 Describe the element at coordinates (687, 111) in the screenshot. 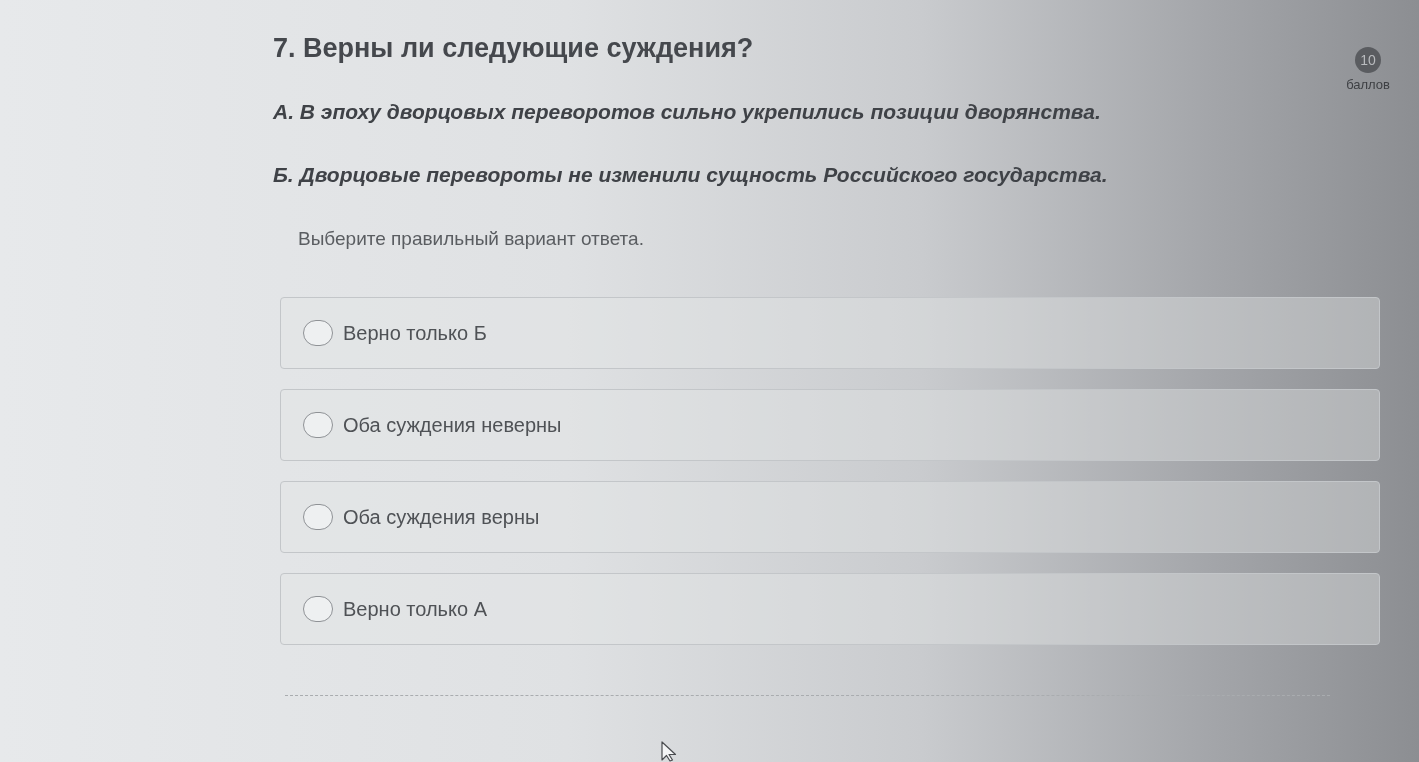

I see `statement-text: А. В эпоху дворцовых переворотов сильно укрепились позиции дворянства.` at that location.